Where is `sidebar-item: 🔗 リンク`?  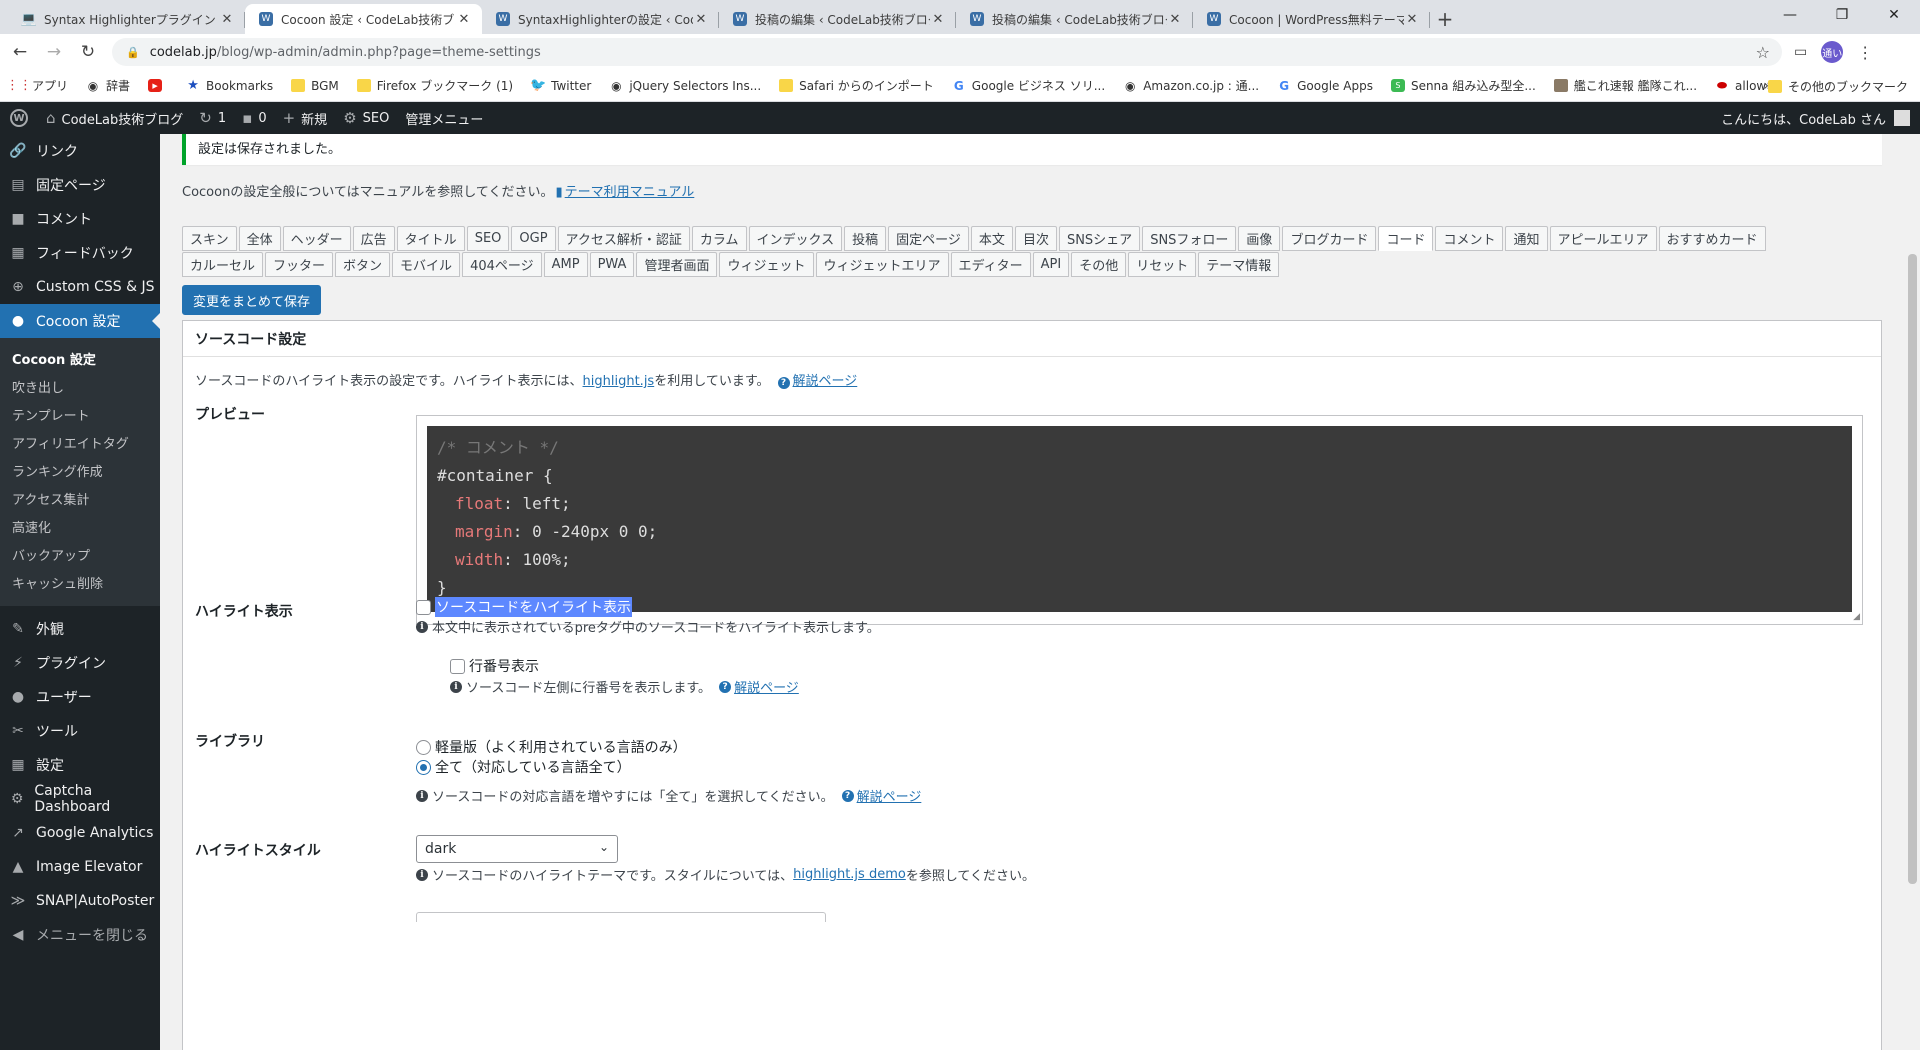 sidebar-item: 🔗 リンク is located at coordinates (80, 151).